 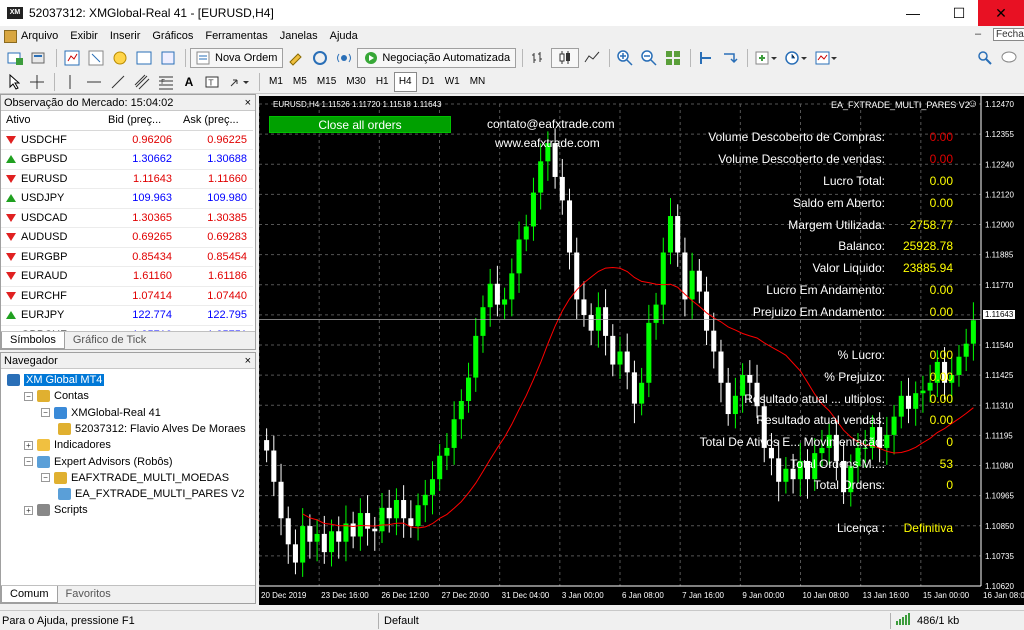 I want to click on market-watch-row: EURGBP 0.85434 0.85454, so click(x=127, y=257).